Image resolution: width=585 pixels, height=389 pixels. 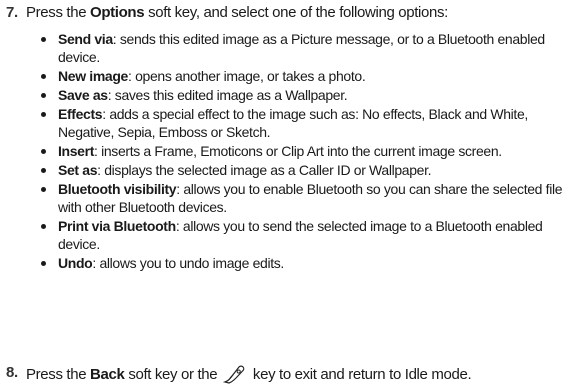 What do you see at coordinates (83, 95) in the screenshot?
I see `option-term: Save as` at bounding box center [83, 95].